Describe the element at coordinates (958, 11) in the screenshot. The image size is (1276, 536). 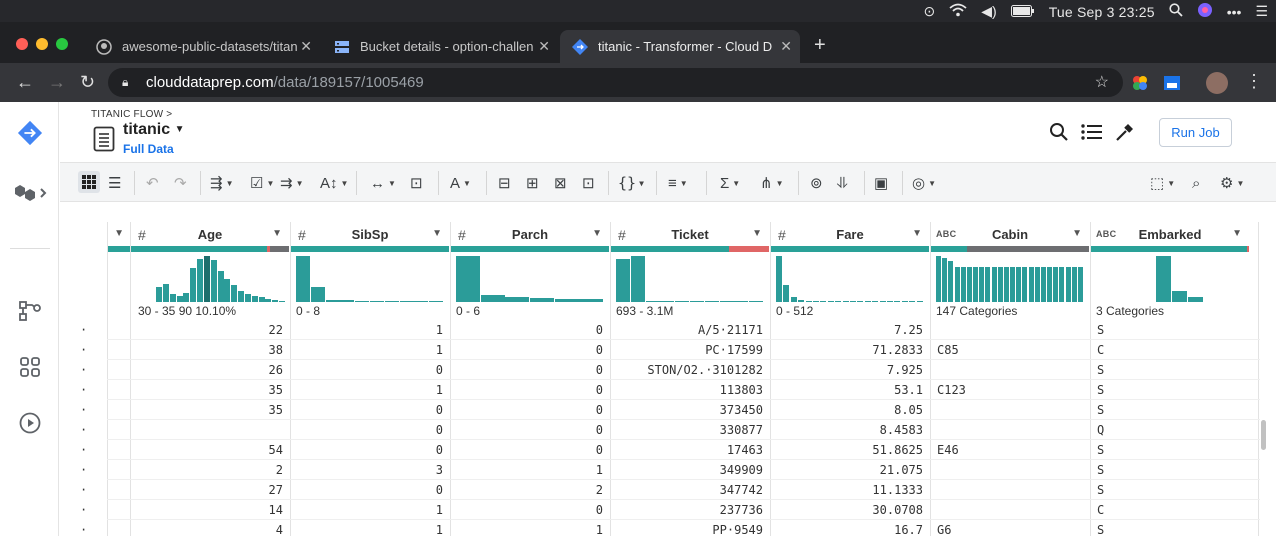
I see `wifi-icon` at that location.